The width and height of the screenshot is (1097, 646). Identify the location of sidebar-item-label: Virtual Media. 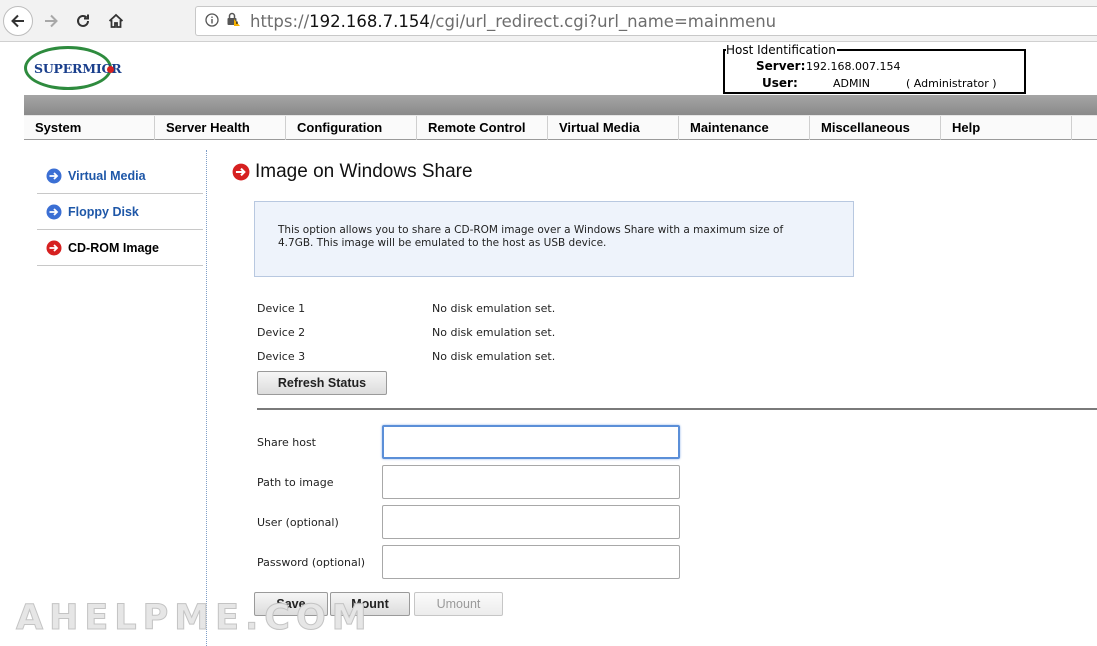
(107, 175).